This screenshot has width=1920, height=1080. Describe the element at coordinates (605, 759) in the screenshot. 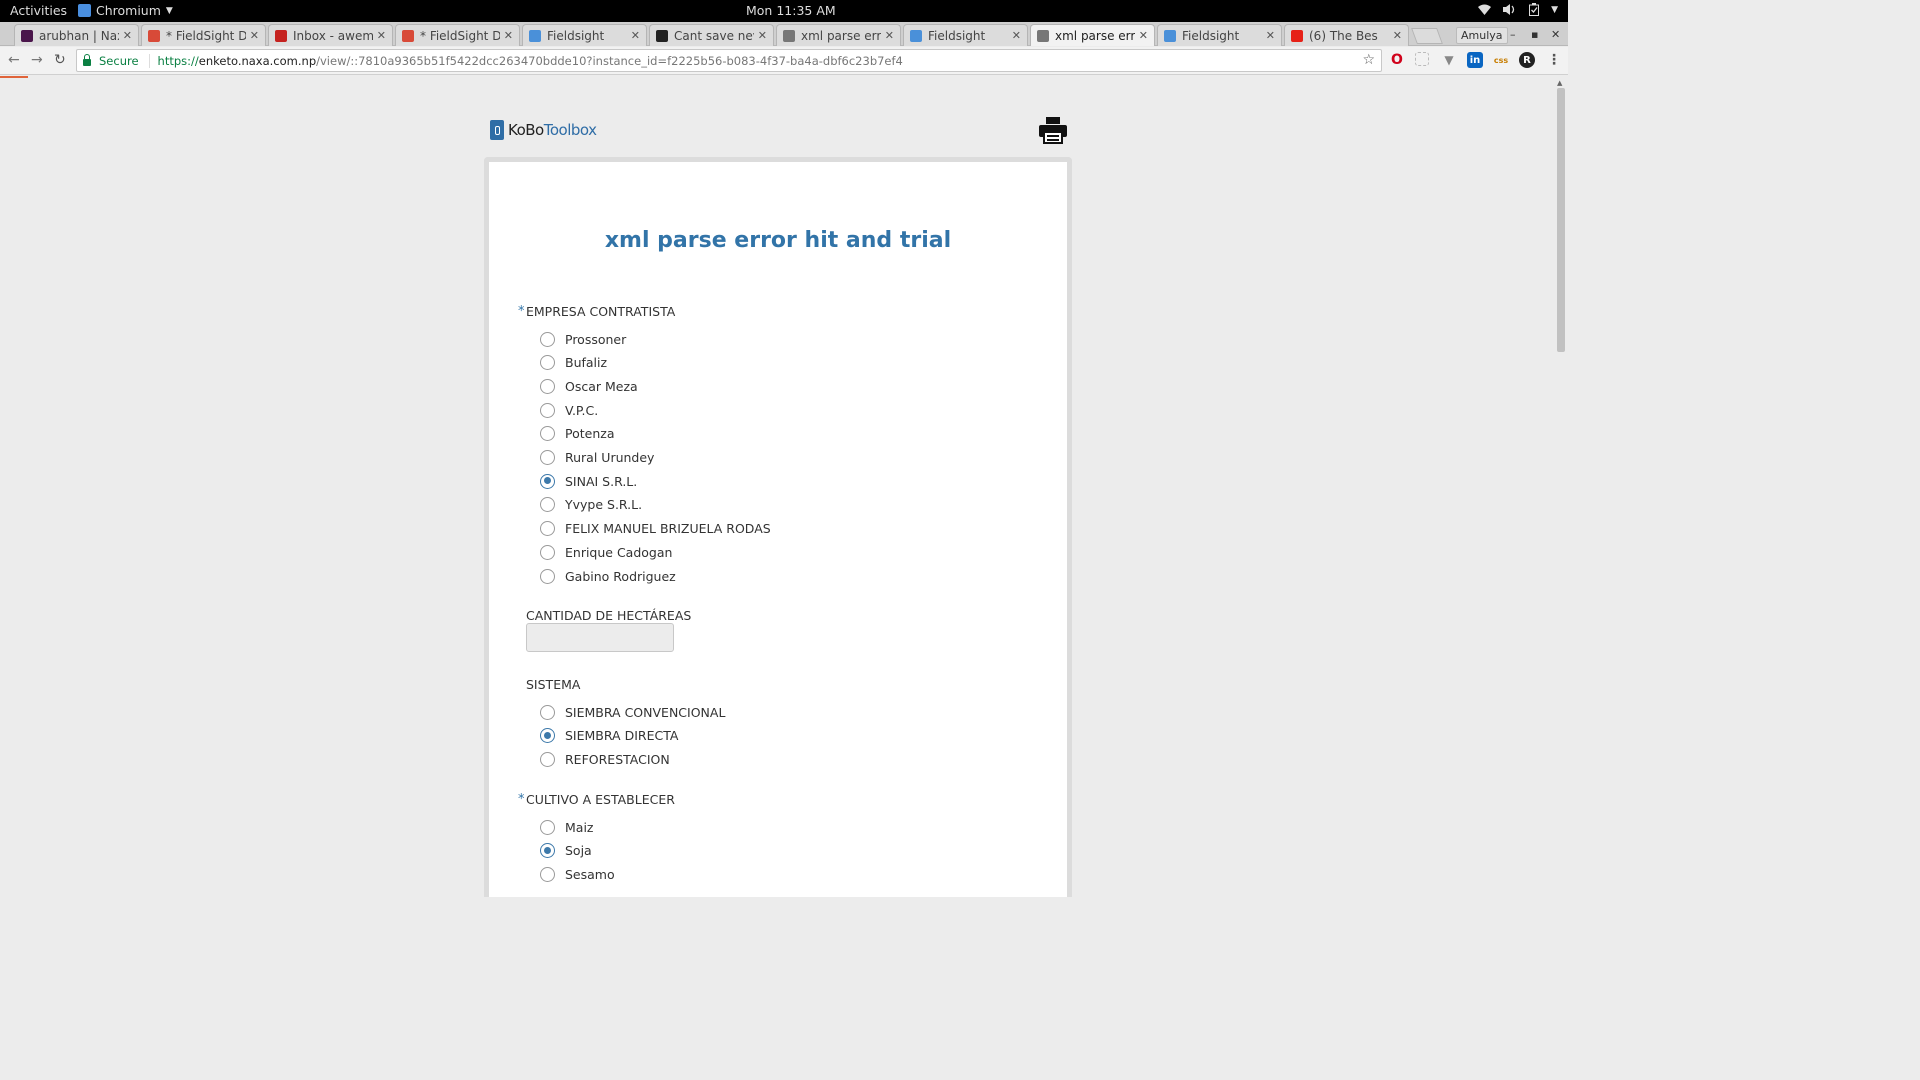

I see `radio-option-sistema: REFORESTACION` at that location.